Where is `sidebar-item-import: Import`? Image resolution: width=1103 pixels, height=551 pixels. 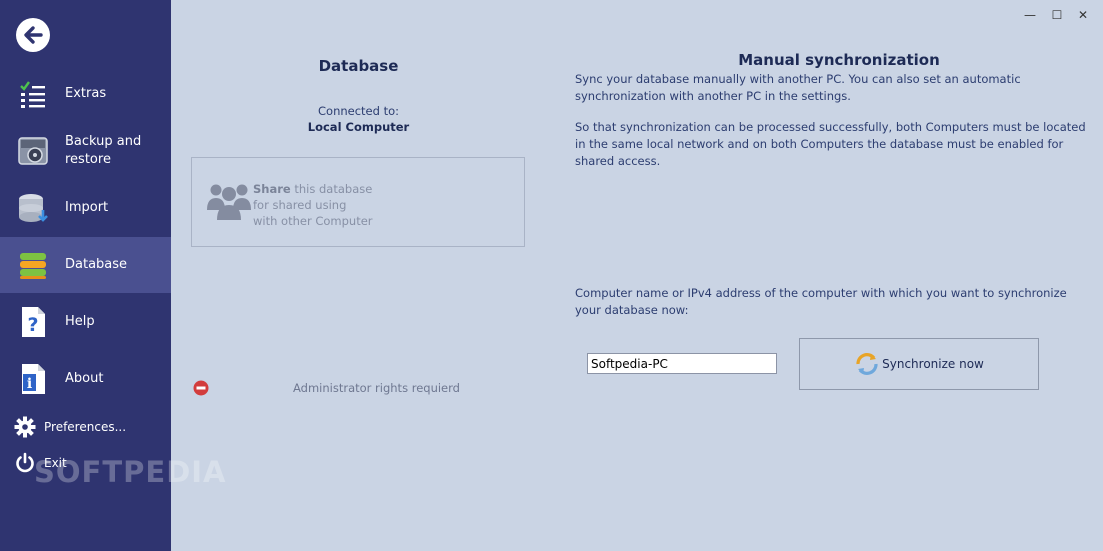 sidebar-item-import: Import is located at coordinates (85, 208).